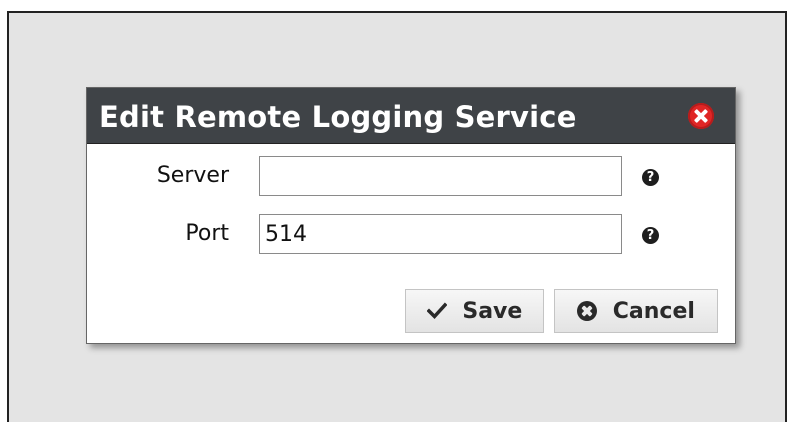  Describe the element at coordinates (440, 234) in the screenshot. I see `port-input` at that location.